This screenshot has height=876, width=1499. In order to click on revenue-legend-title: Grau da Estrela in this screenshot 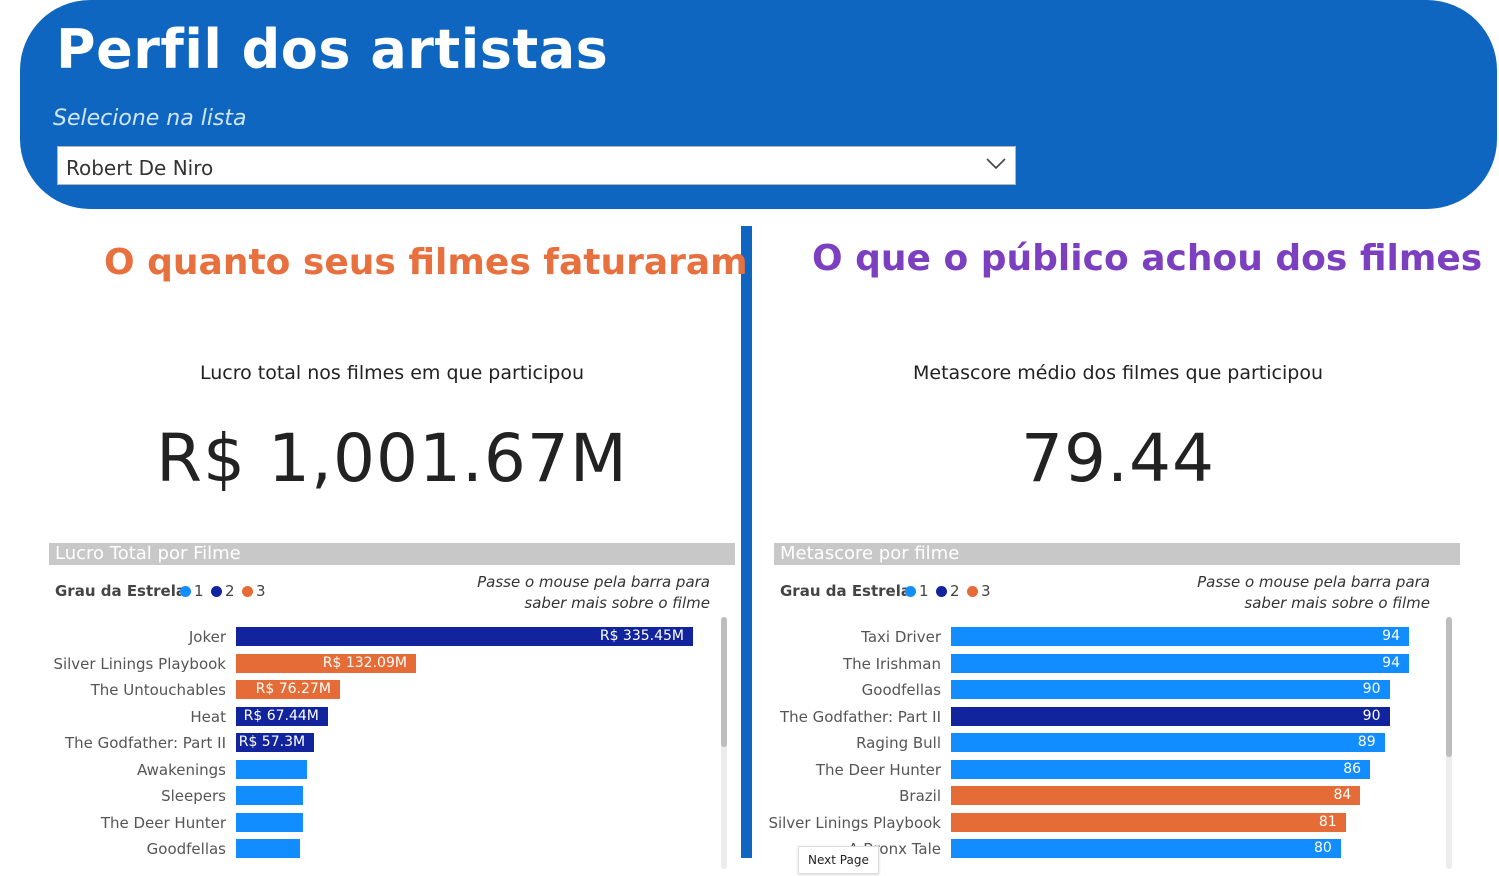, I will do `click(120, 591)`.